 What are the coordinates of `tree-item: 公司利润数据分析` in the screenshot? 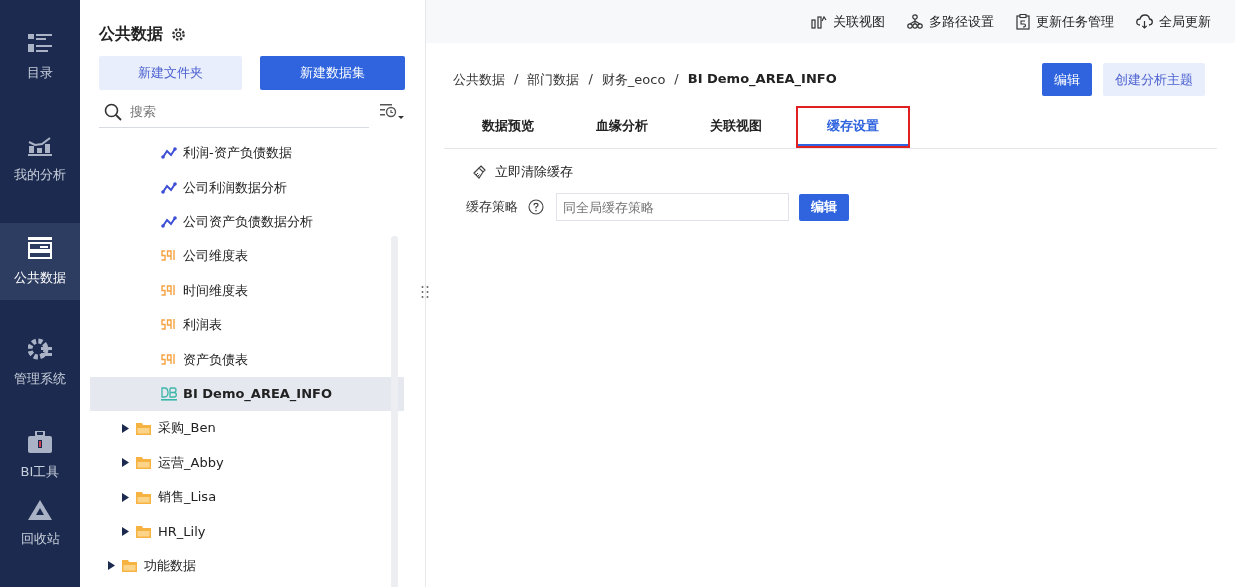 It's located at (247, 187).